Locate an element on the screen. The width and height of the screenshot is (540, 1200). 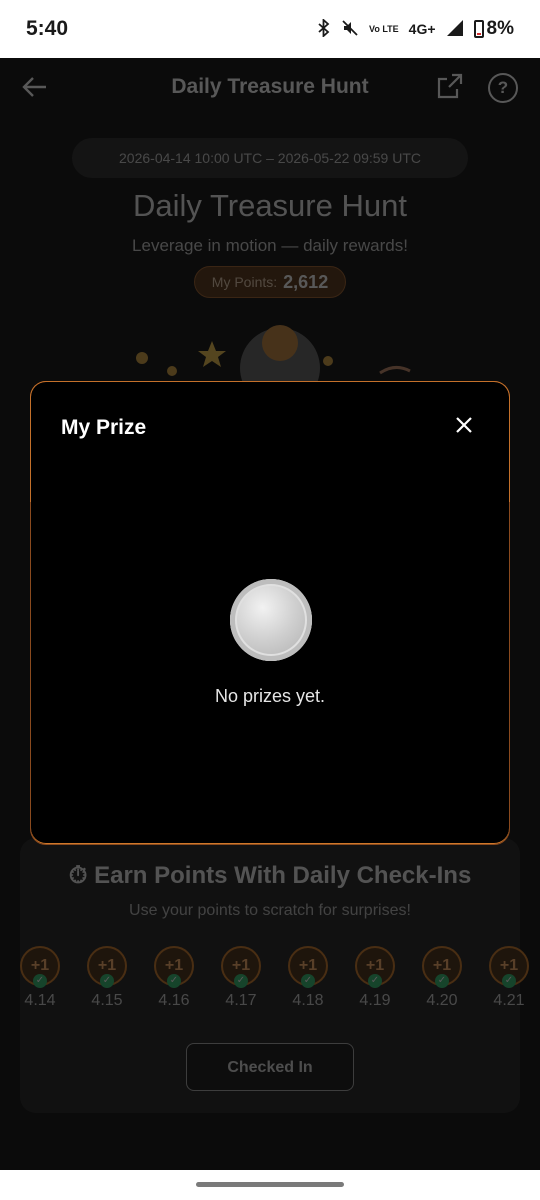
checkin-days: +1 ✓ 4.14 +1 ✓ 4.15 +1 ✓ 4.16 +1 ✓ 4.17 +1 ✓ is located at coordinates (280, 986).